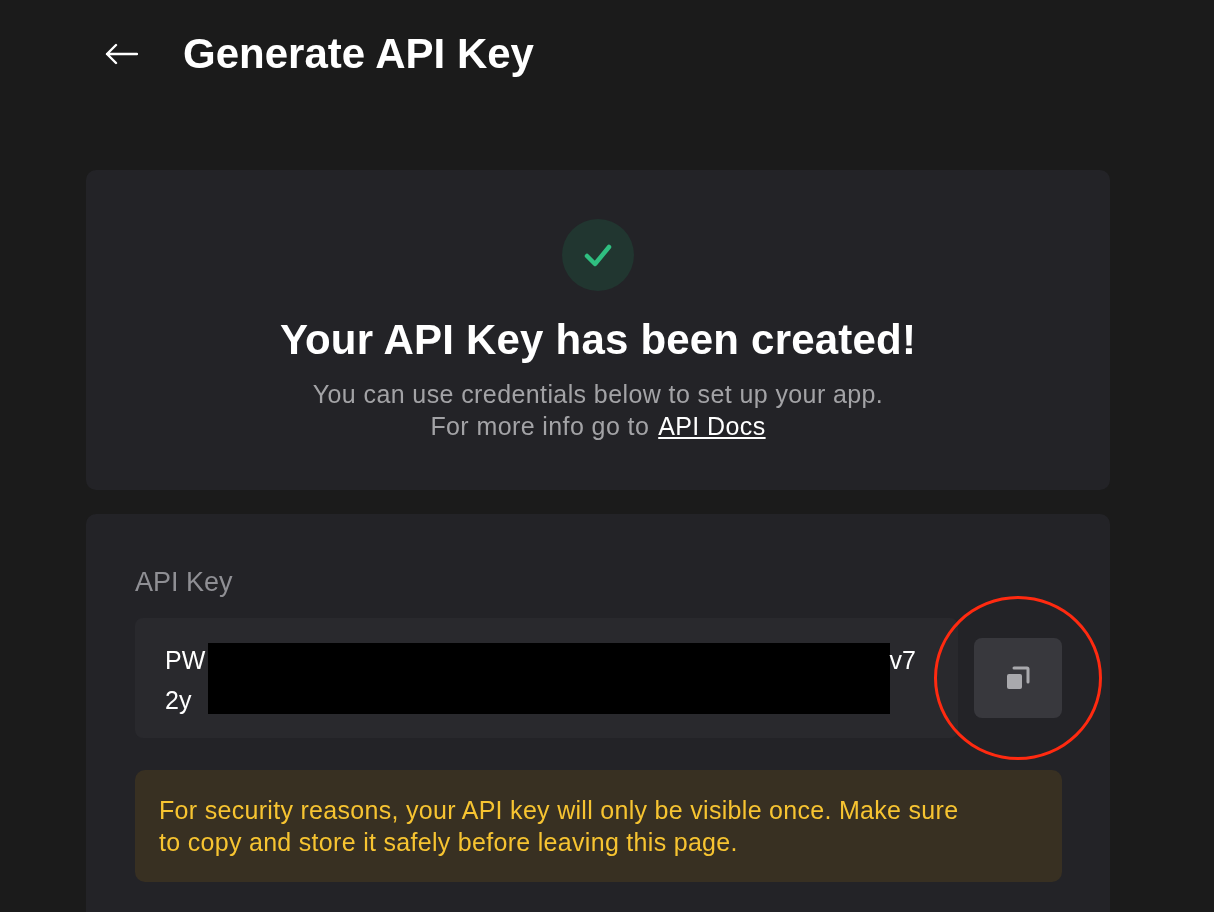 The width and height of the screenshot is (1214, 912). What do you see at coordinates (598, 410) in the screenshot?
I see `description-text: You can use credentials below to set up your app. For more info go to API Docs` at bounding box center [598, 410].